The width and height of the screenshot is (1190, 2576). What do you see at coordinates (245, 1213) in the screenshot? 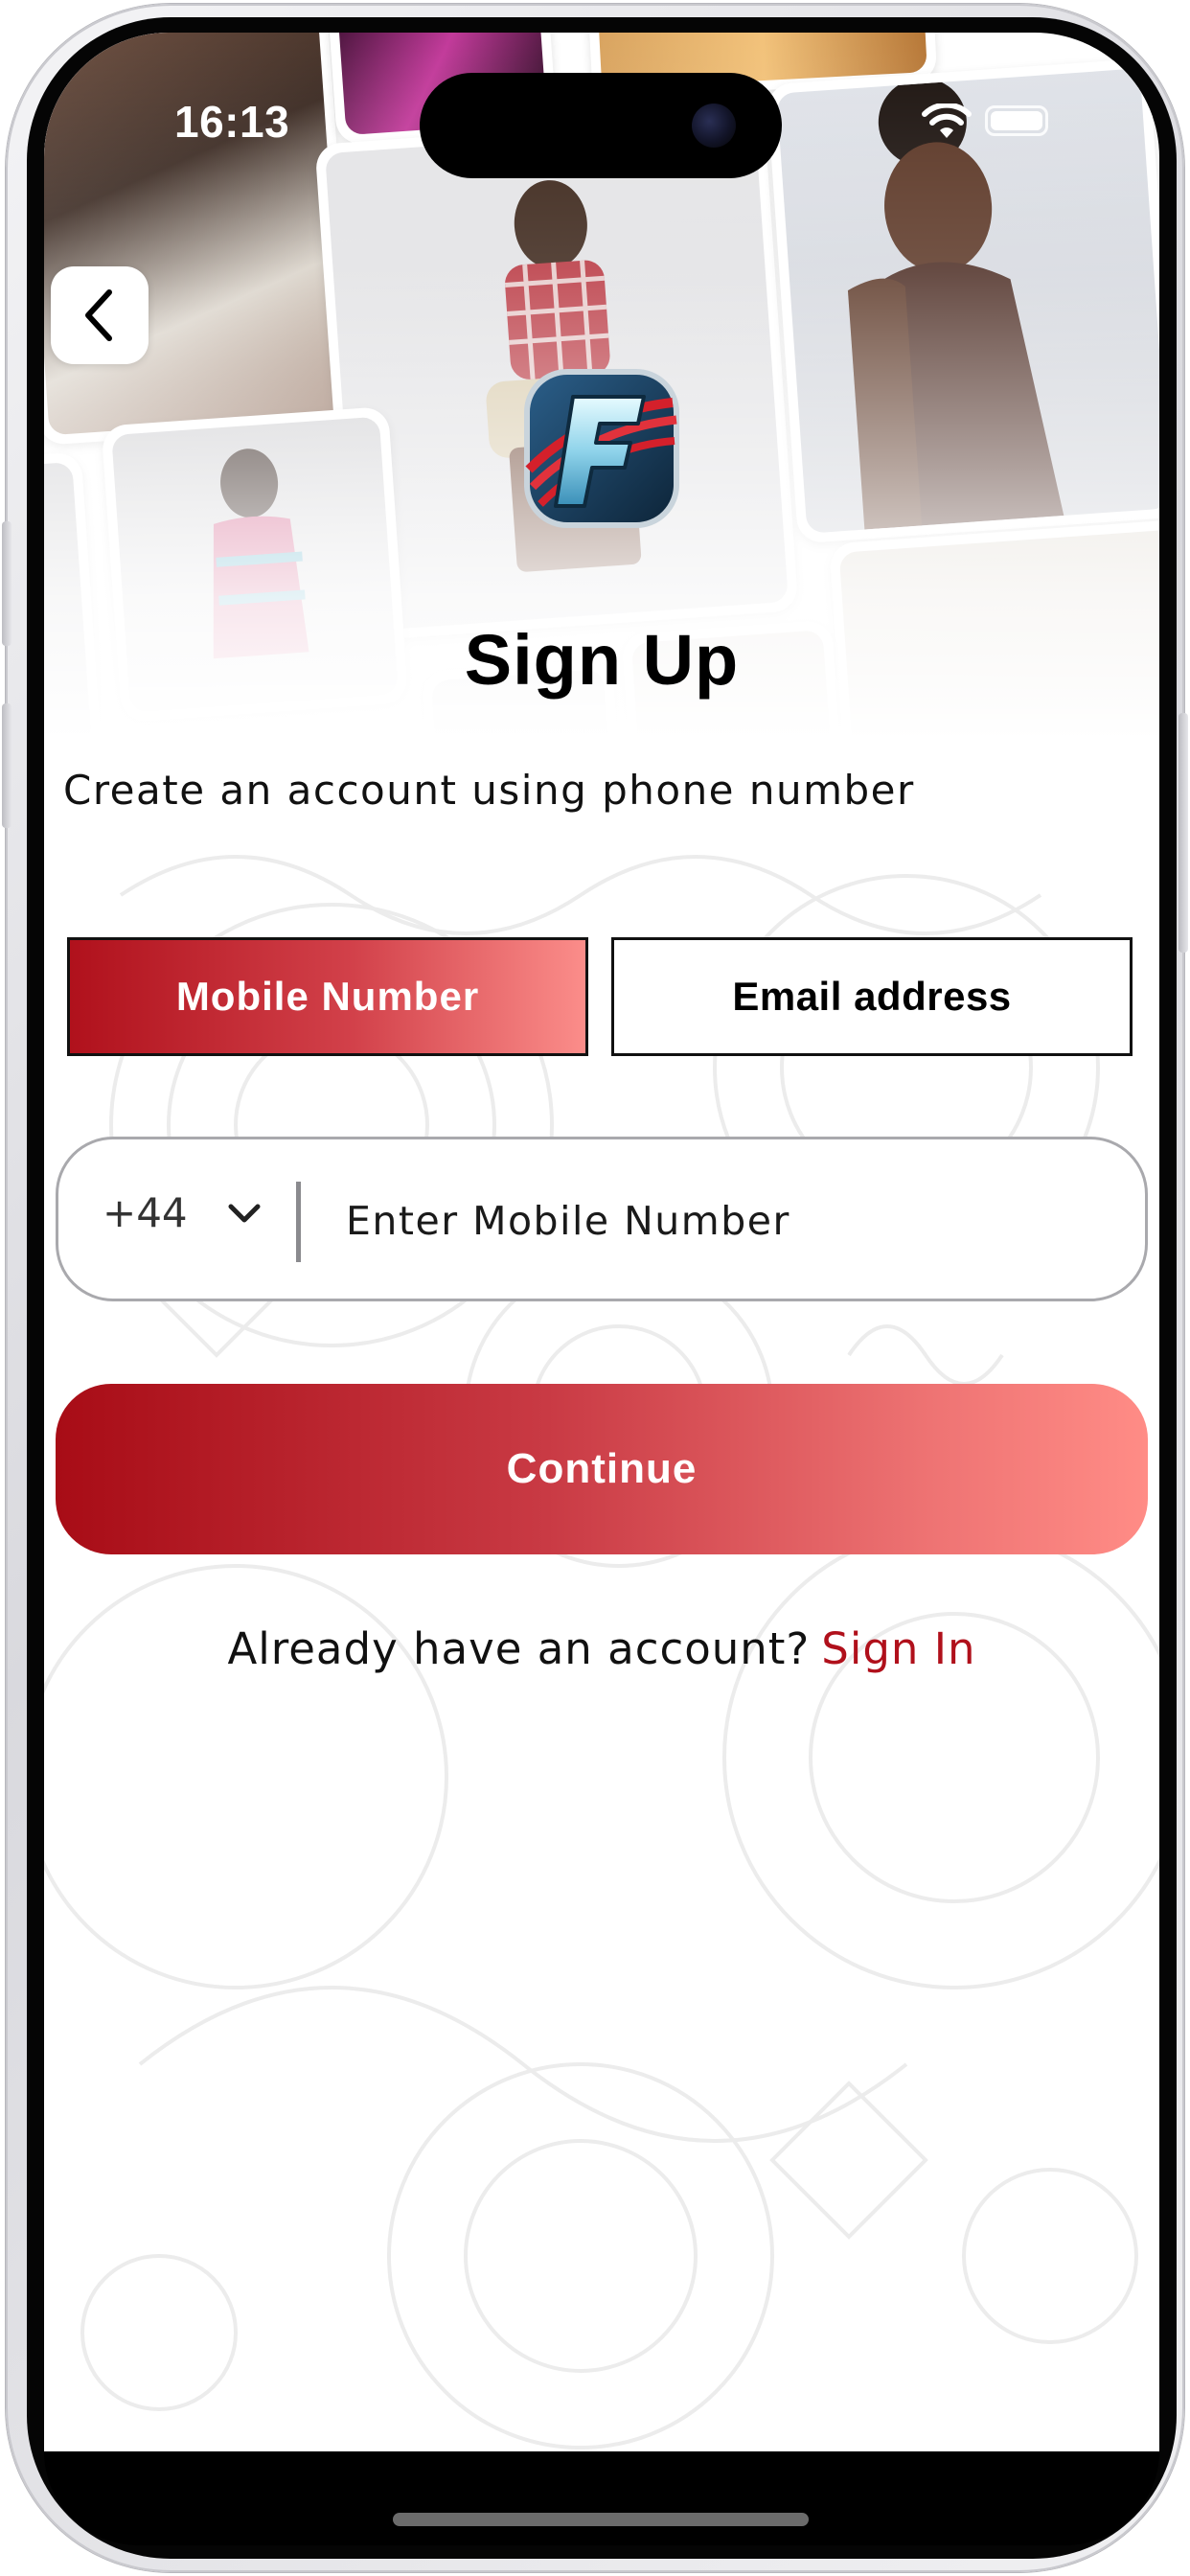
I see `chevron-down-icon` at bounding box center [245, 1213].